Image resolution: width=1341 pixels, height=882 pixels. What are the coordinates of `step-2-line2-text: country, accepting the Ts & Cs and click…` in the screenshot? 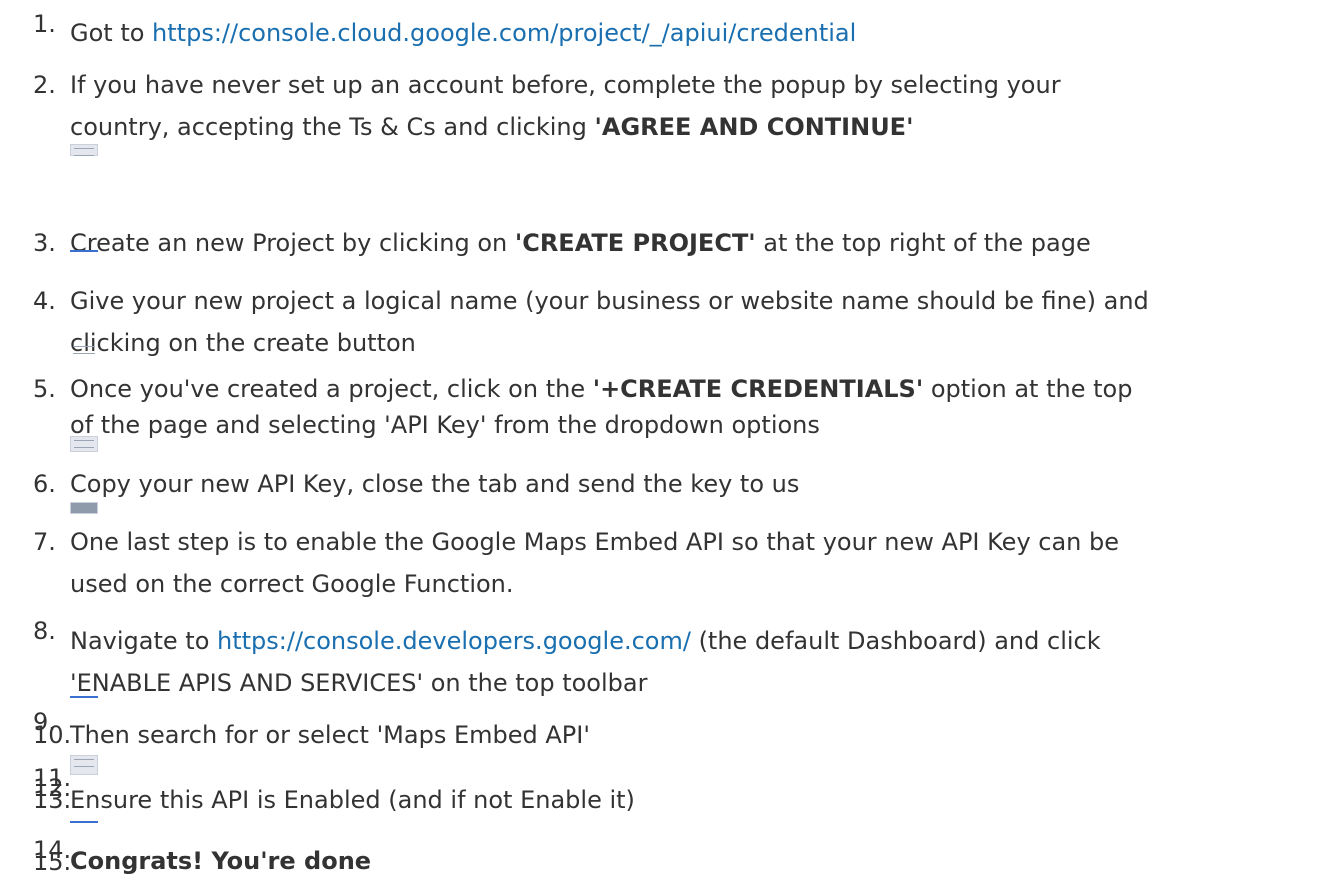 It's located at (332, 127).